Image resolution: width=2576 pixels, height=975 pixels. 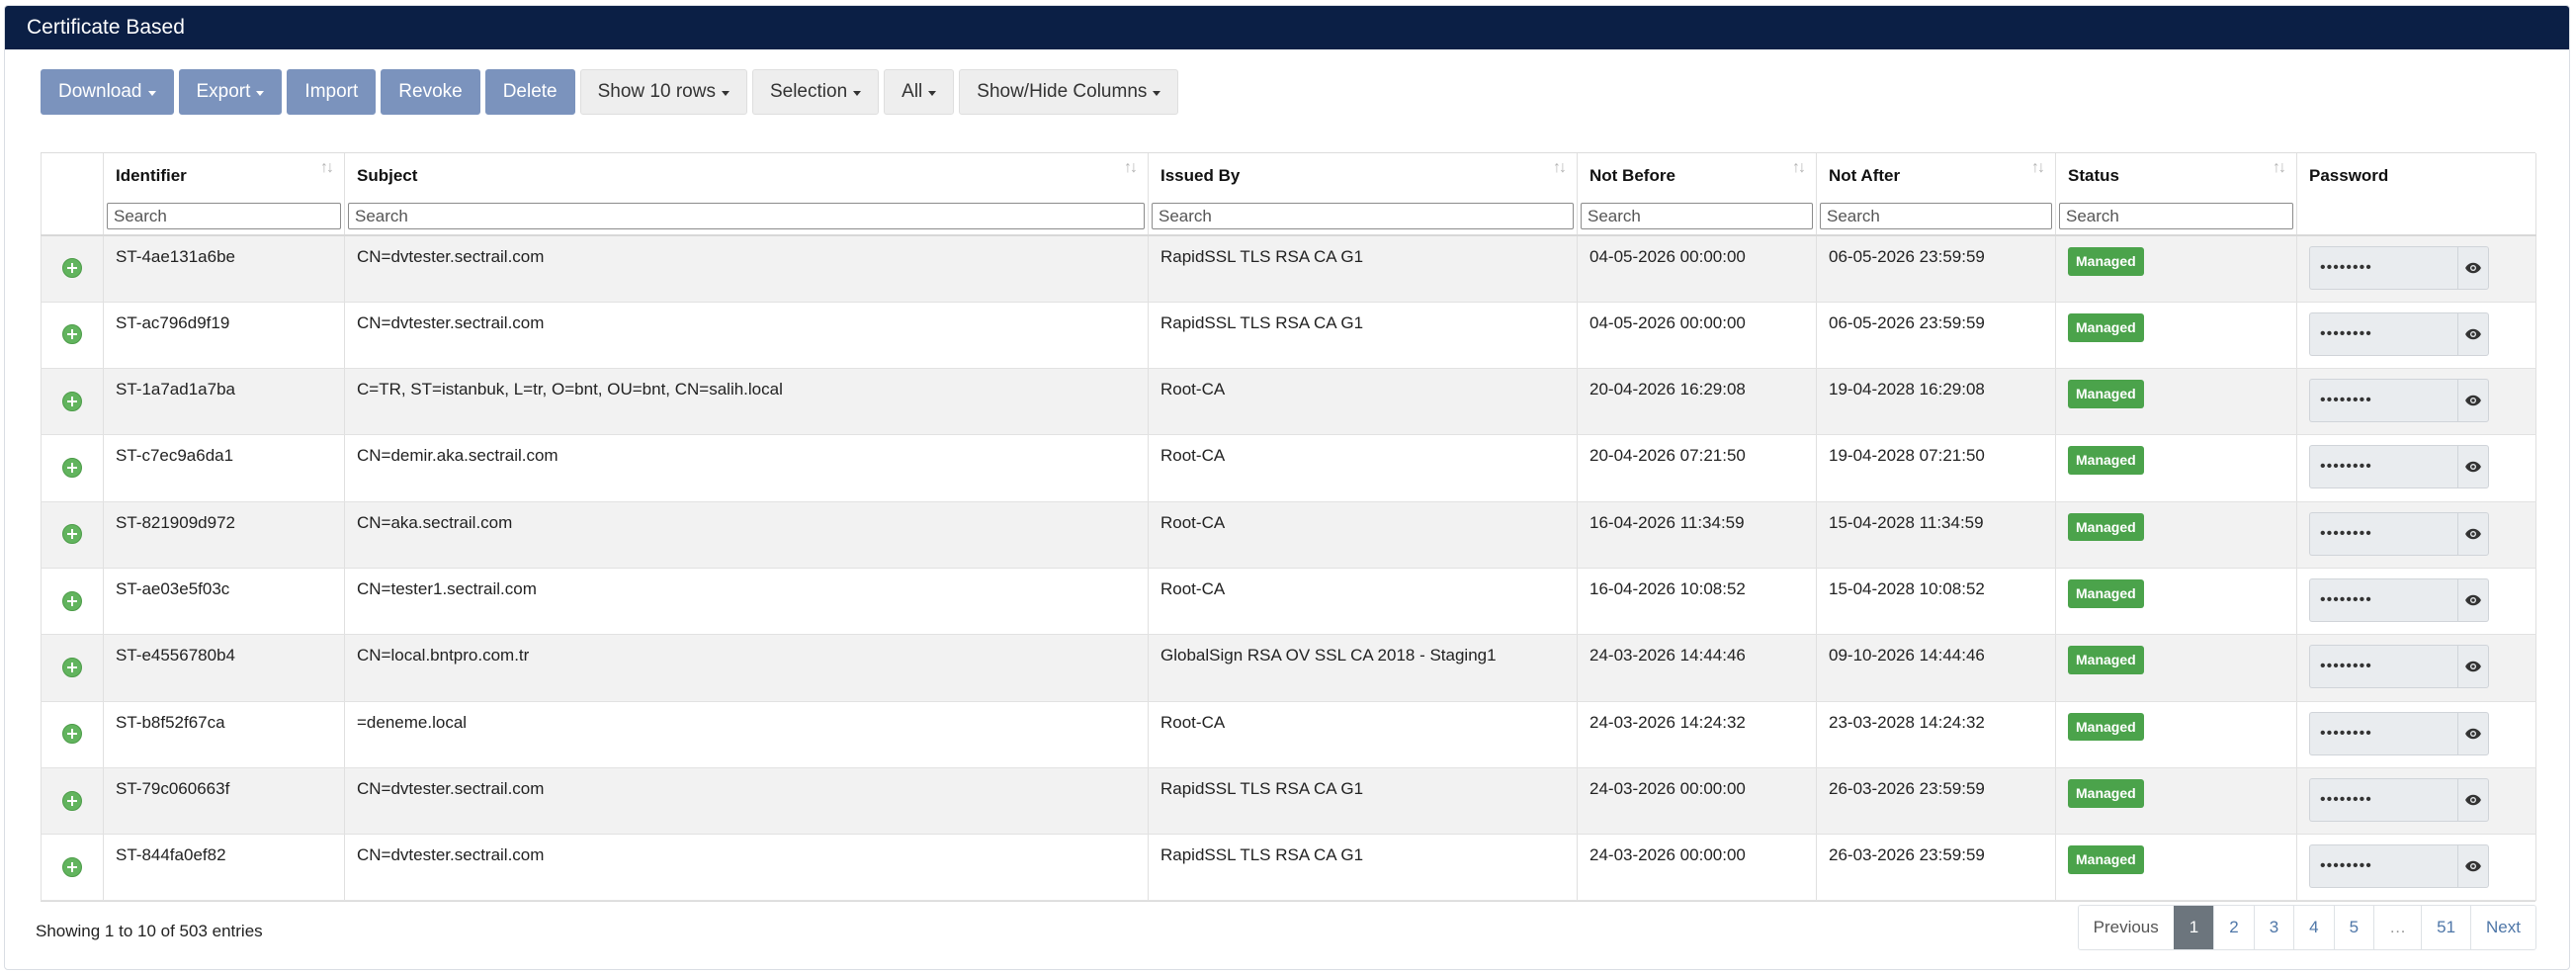 What do you see at coordinates (746, 216) in the screenshot?
I see `search-input-subject` at bounding box center [746, 216].